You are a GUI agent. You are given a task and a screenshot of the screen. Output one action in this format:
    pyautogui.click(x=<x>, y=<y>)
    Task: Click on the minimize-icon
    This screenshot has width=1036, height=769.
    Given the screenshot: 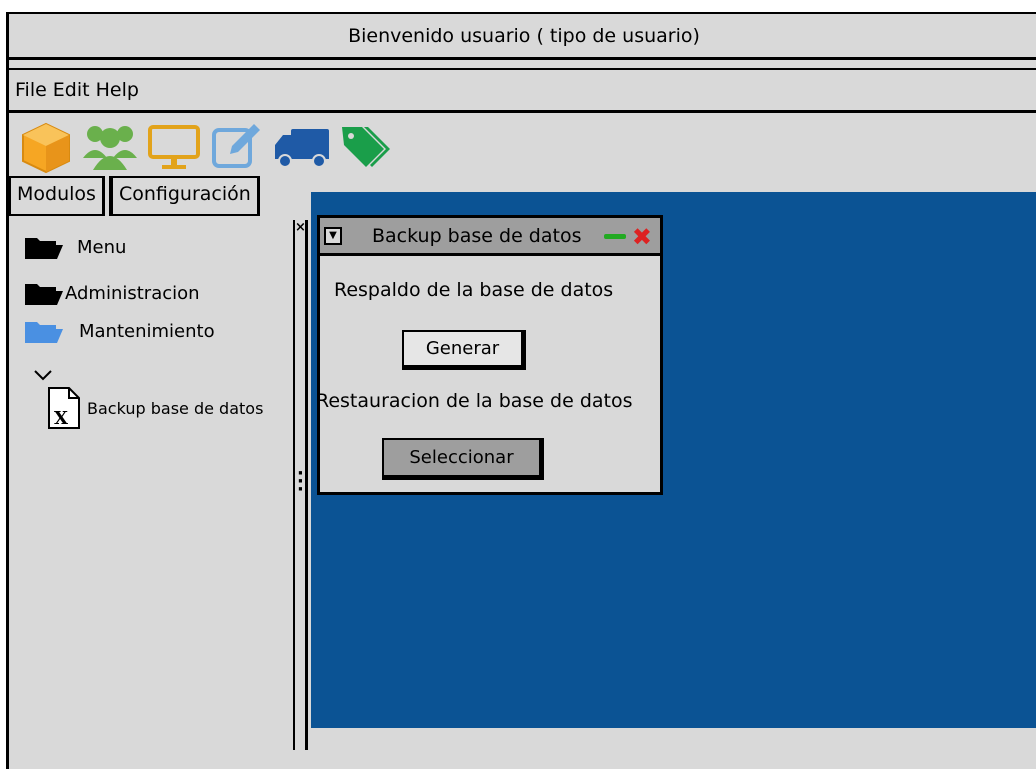 What is the action you would take?
    pyautogui.click(x=615, y=236)
    